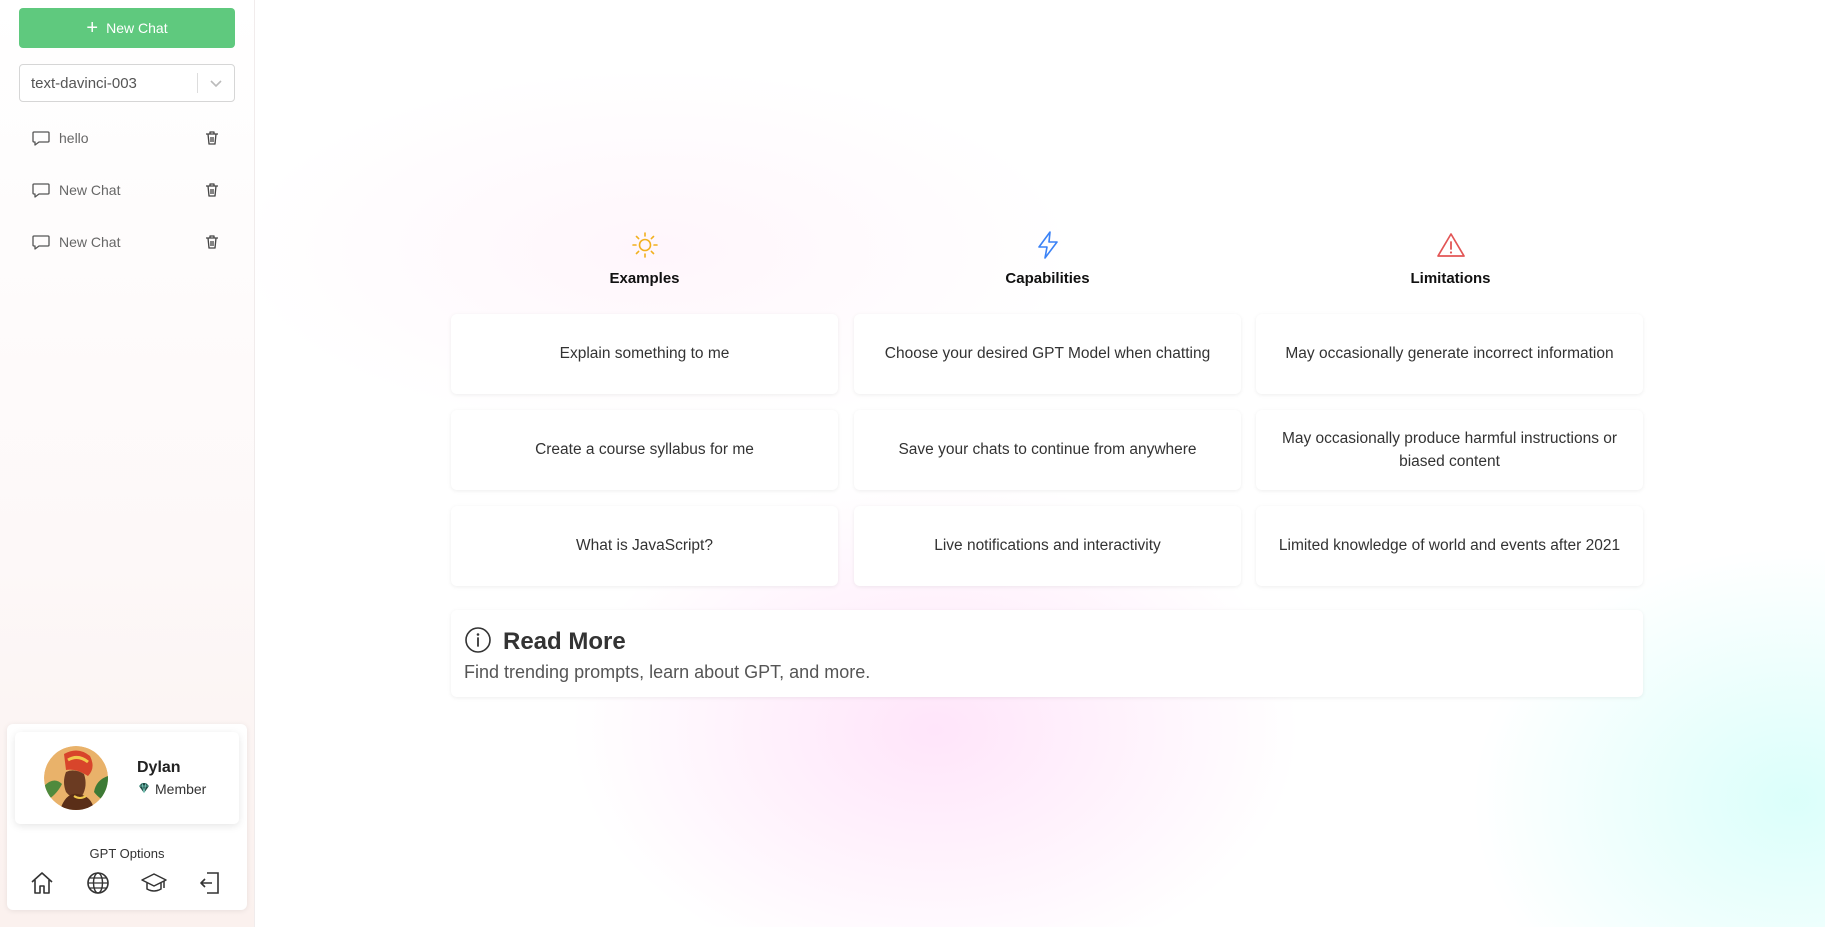 The image size is (1825, 927). What do you see at coordinates (144, 789) in the screenshot?
I see `gem-icon` at bounding box center [144, 789].